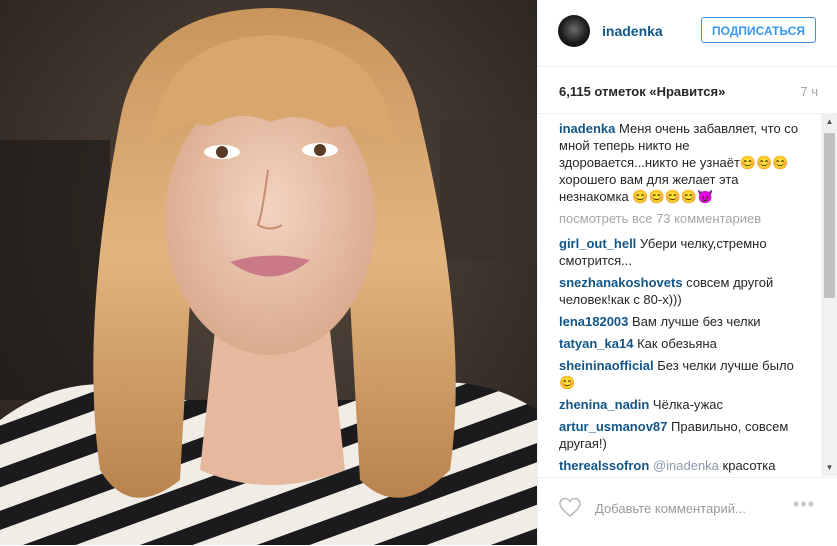  I want to click on follow-button: ПОДПИСАТЬСЯ, so click(758, 30).